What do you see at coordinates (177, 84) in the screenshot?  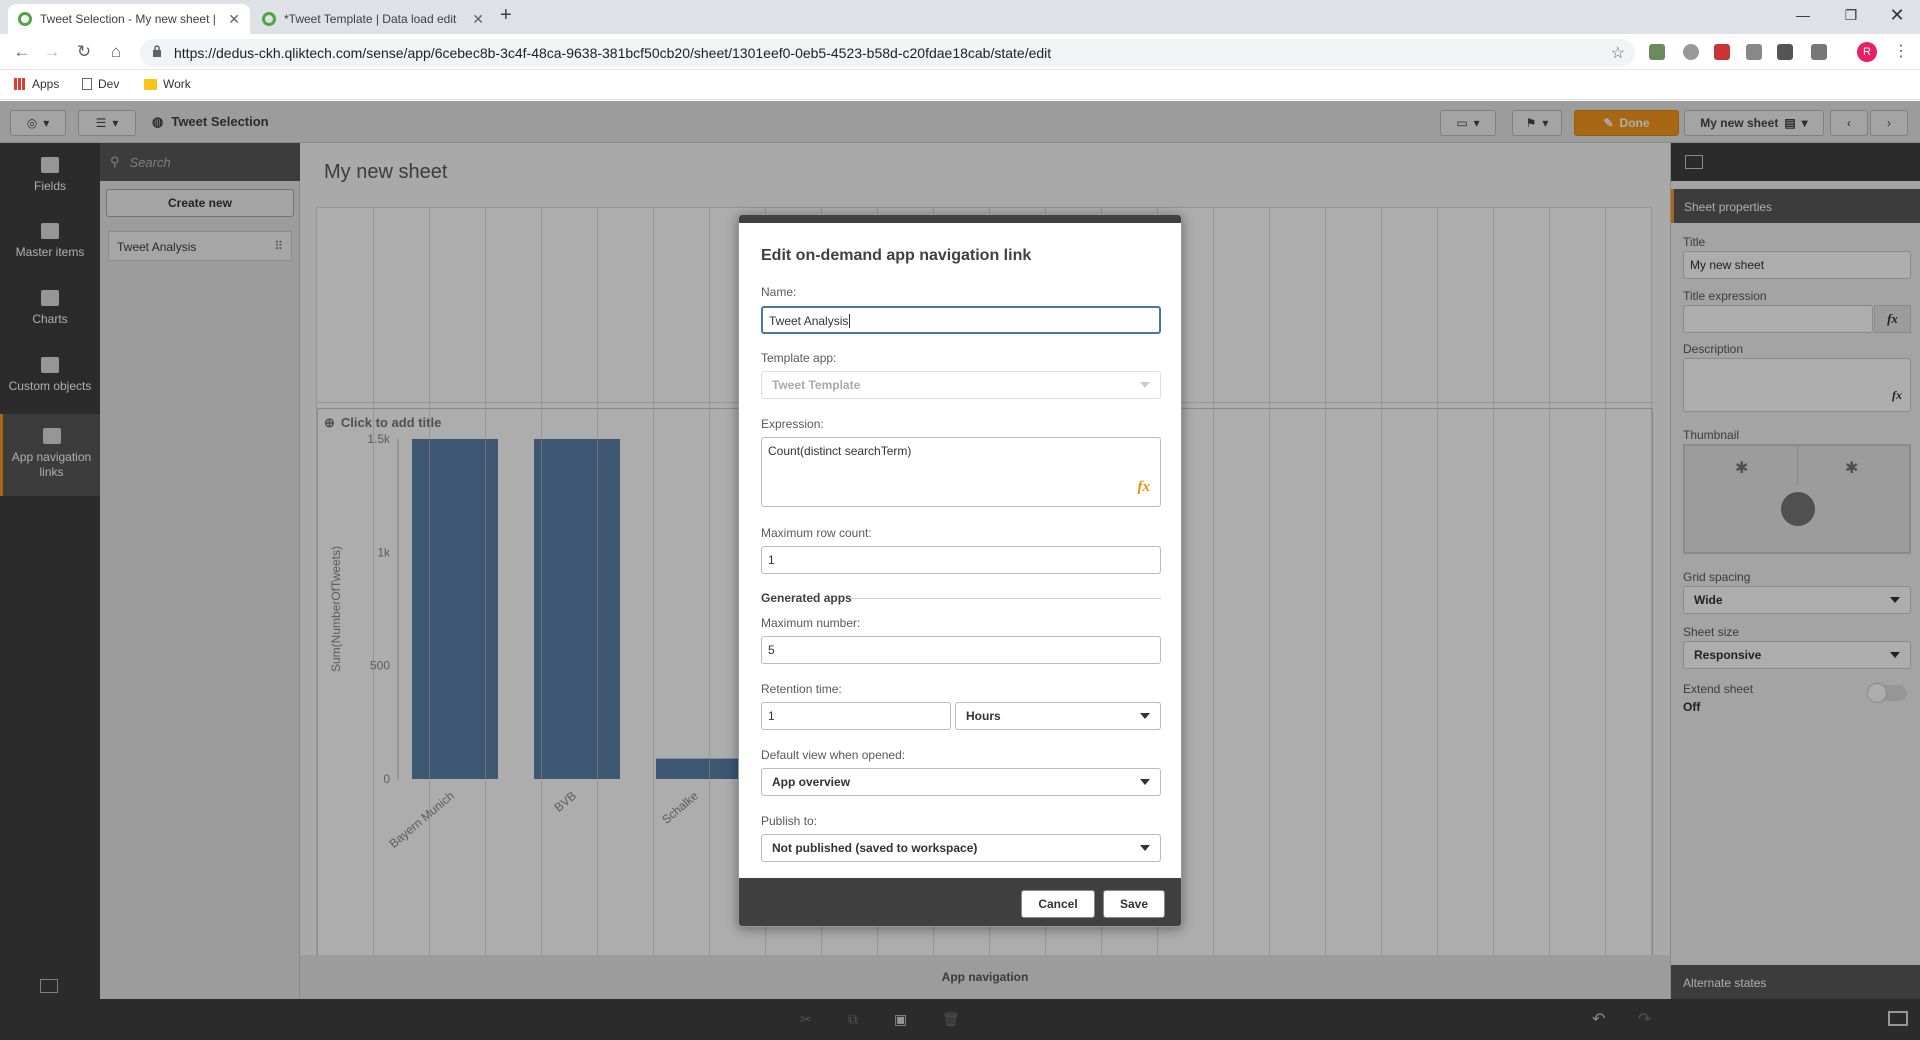 I see `bookmark-label: Work` at bounding box center [177, 84].